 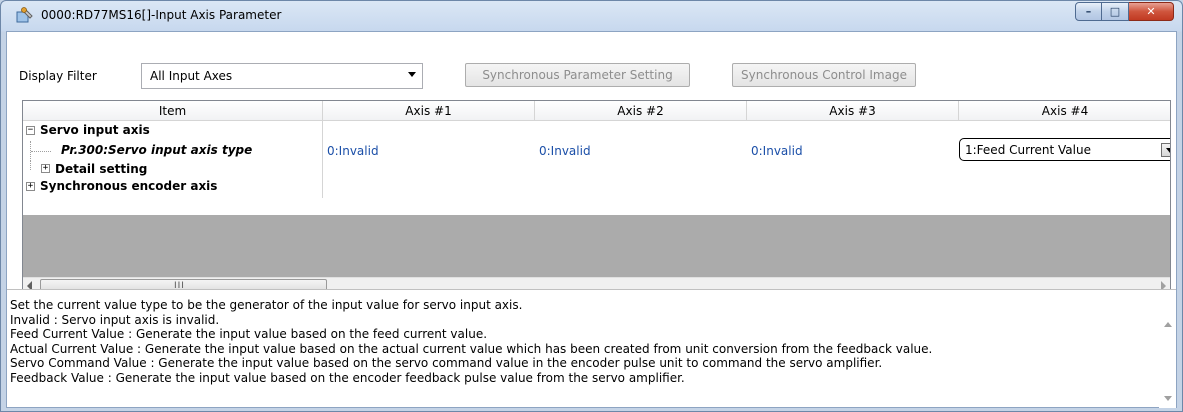 What do you see at coordinates (161, 15) in the screenshot?
I see `window-title: 0000:RD77MS16[]-Input Axis Parameter` at bounding box center [161, 15].